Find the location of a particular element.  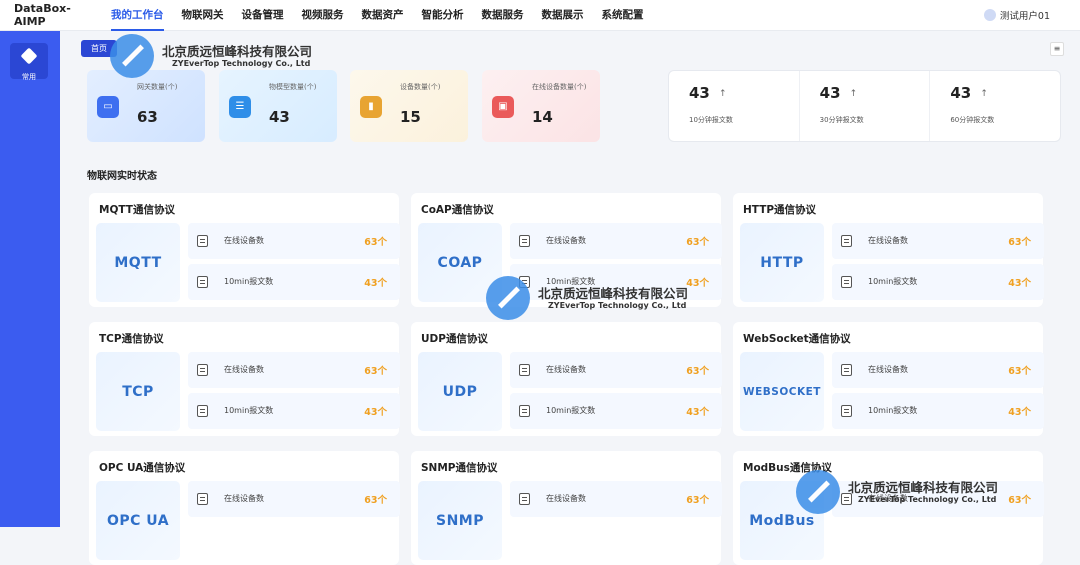

nav-data-assets: 数据资产 is located at coordinates (383, 15).